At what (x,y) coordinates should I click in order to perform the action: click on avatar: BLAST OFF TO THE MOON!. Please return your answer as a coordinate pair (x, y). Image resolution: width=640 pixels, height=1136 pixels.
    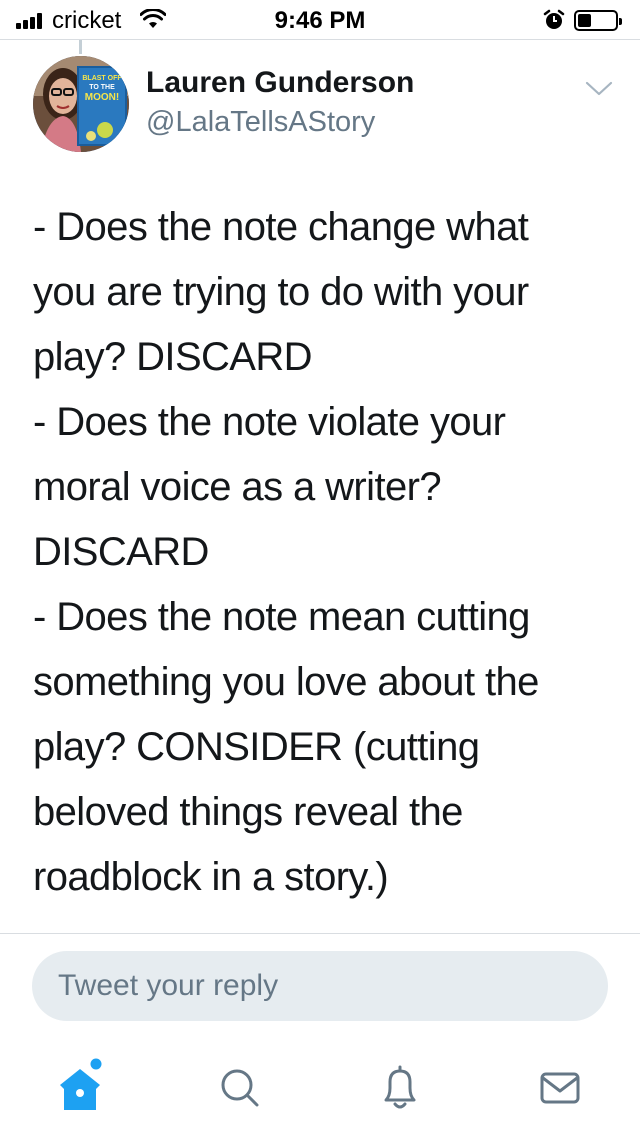
    Looking at the image, I should click on (81, 104).